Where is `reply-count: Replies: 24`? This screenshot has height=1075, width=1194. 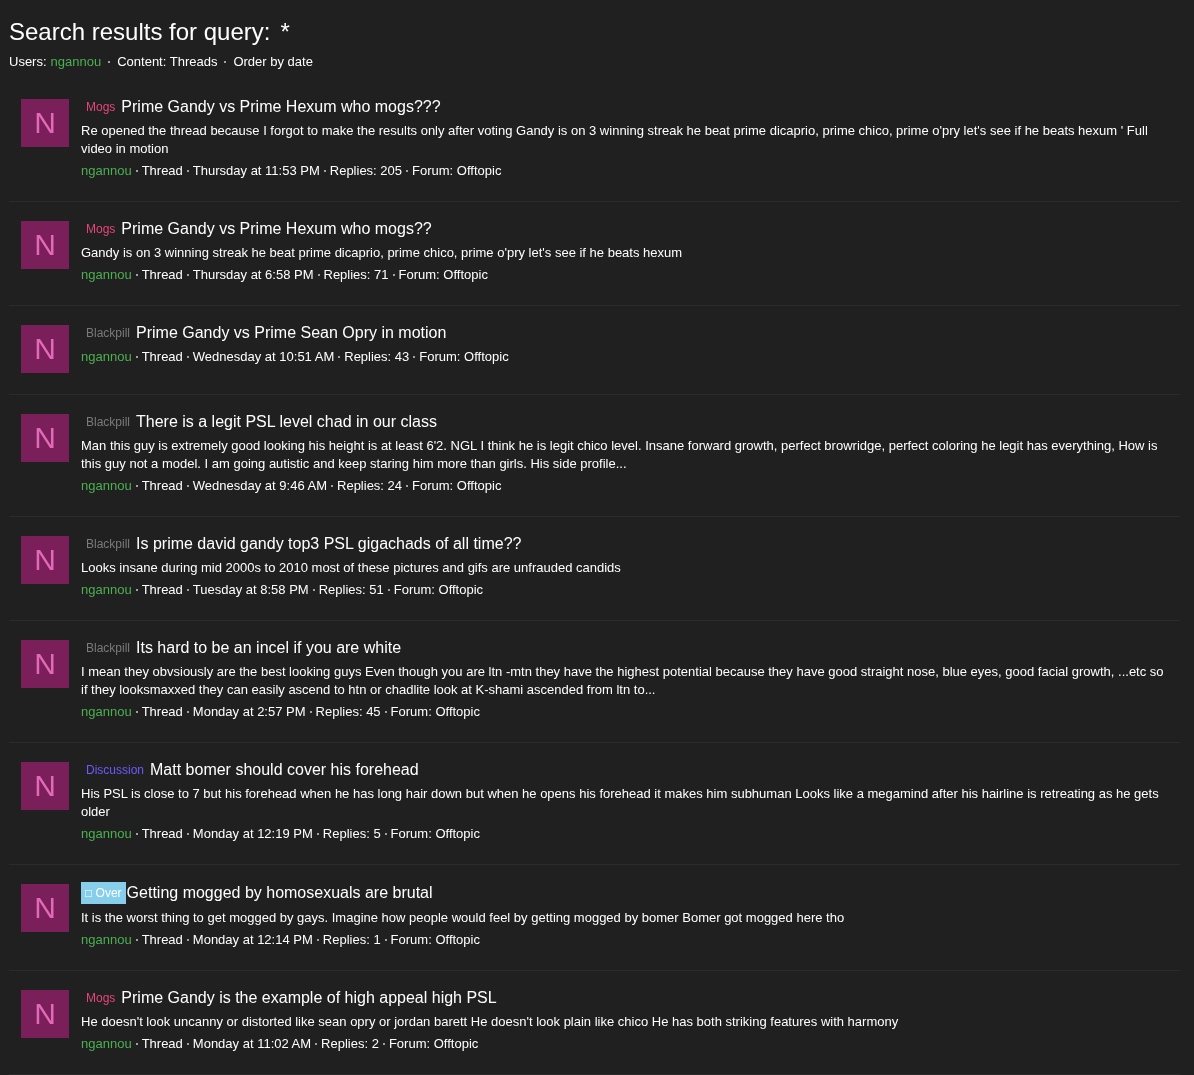
reply-count: Replies: 24 is located at coordinates (370, 486).